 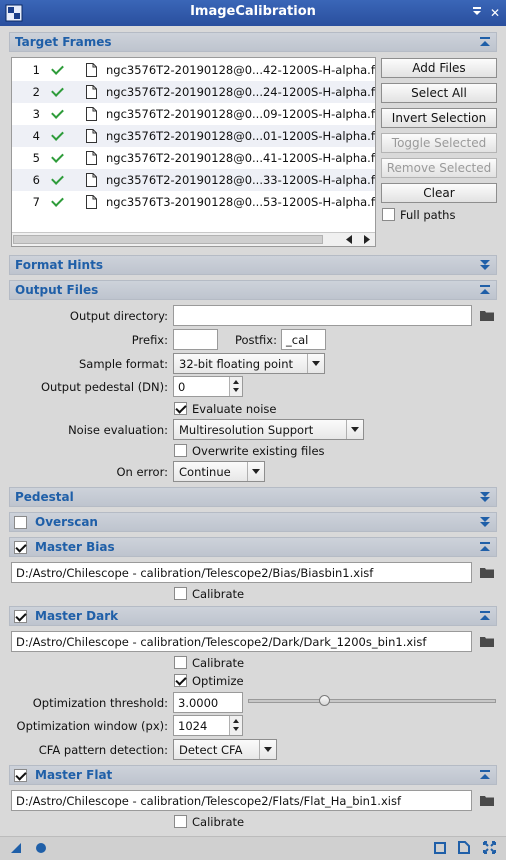 I want to click on cfa-value: Detect CFA, so click(x=211, y=750).